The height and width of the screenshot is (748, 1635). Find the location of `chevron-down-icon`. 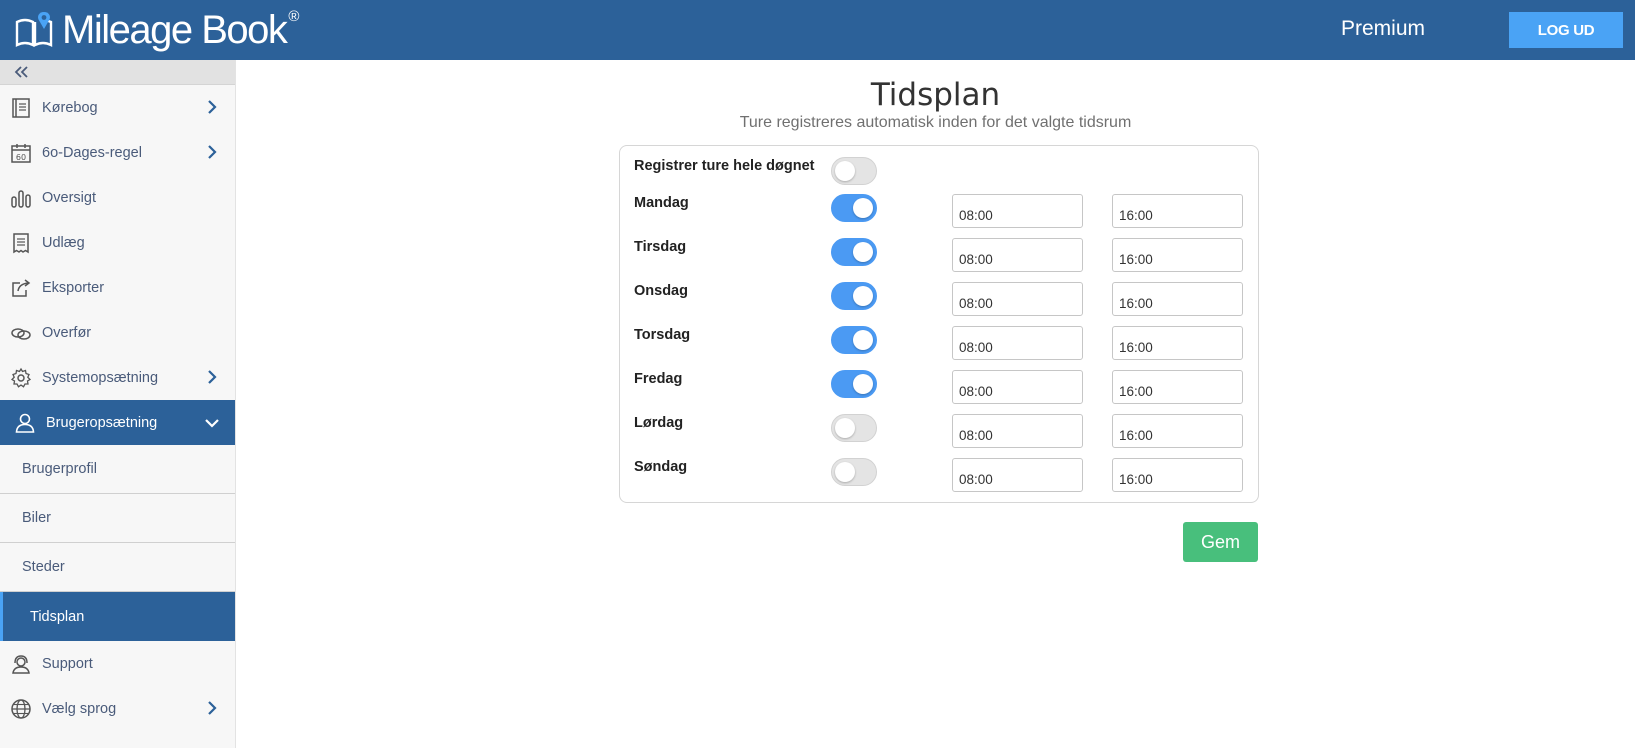

chevron-down-icon is located at coordinates (212, 423).